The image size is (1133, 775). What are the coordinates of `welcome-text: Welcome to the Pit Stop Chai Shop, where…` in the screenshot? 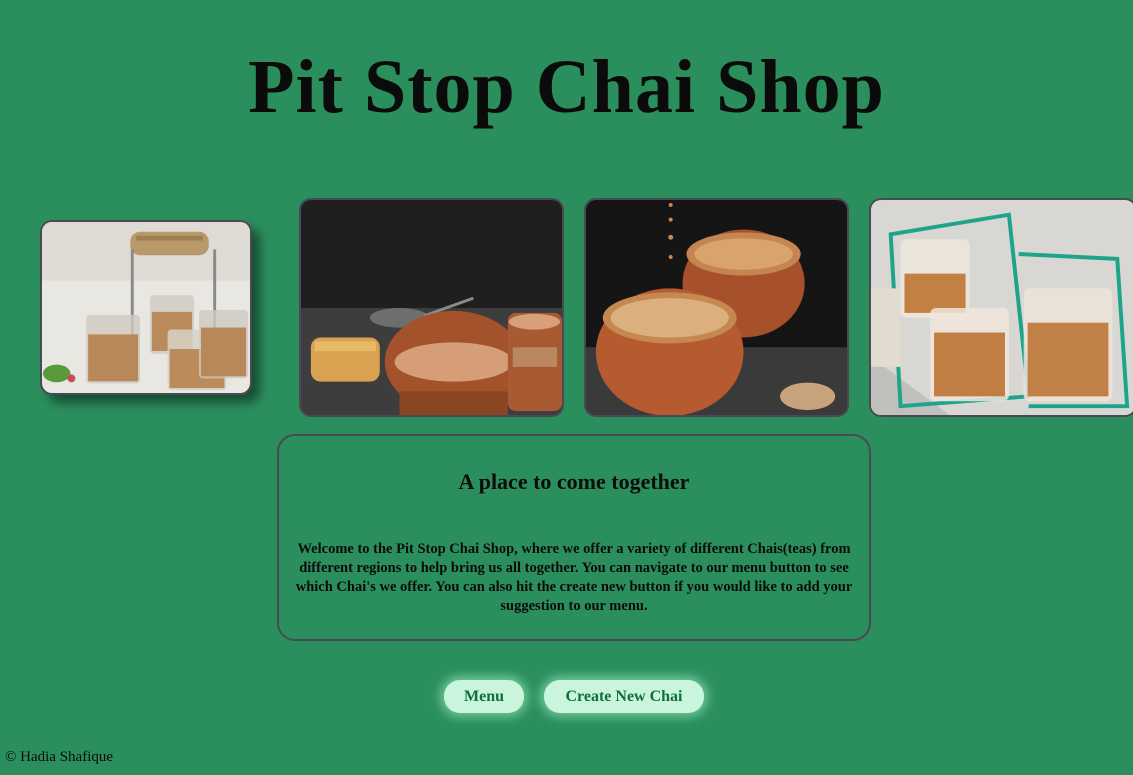 It's located at (574, 577).